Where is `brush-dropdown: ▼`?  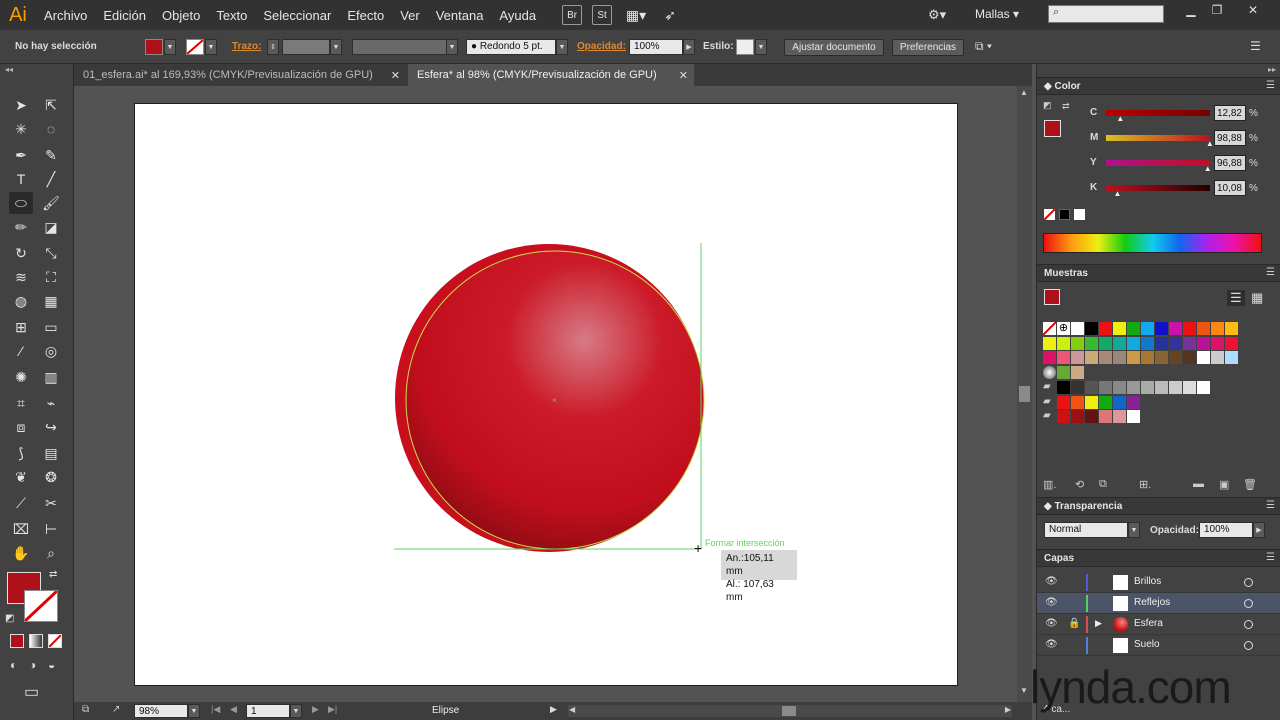 brush-dropdown: ▼ is located at coordinates (562, 47).